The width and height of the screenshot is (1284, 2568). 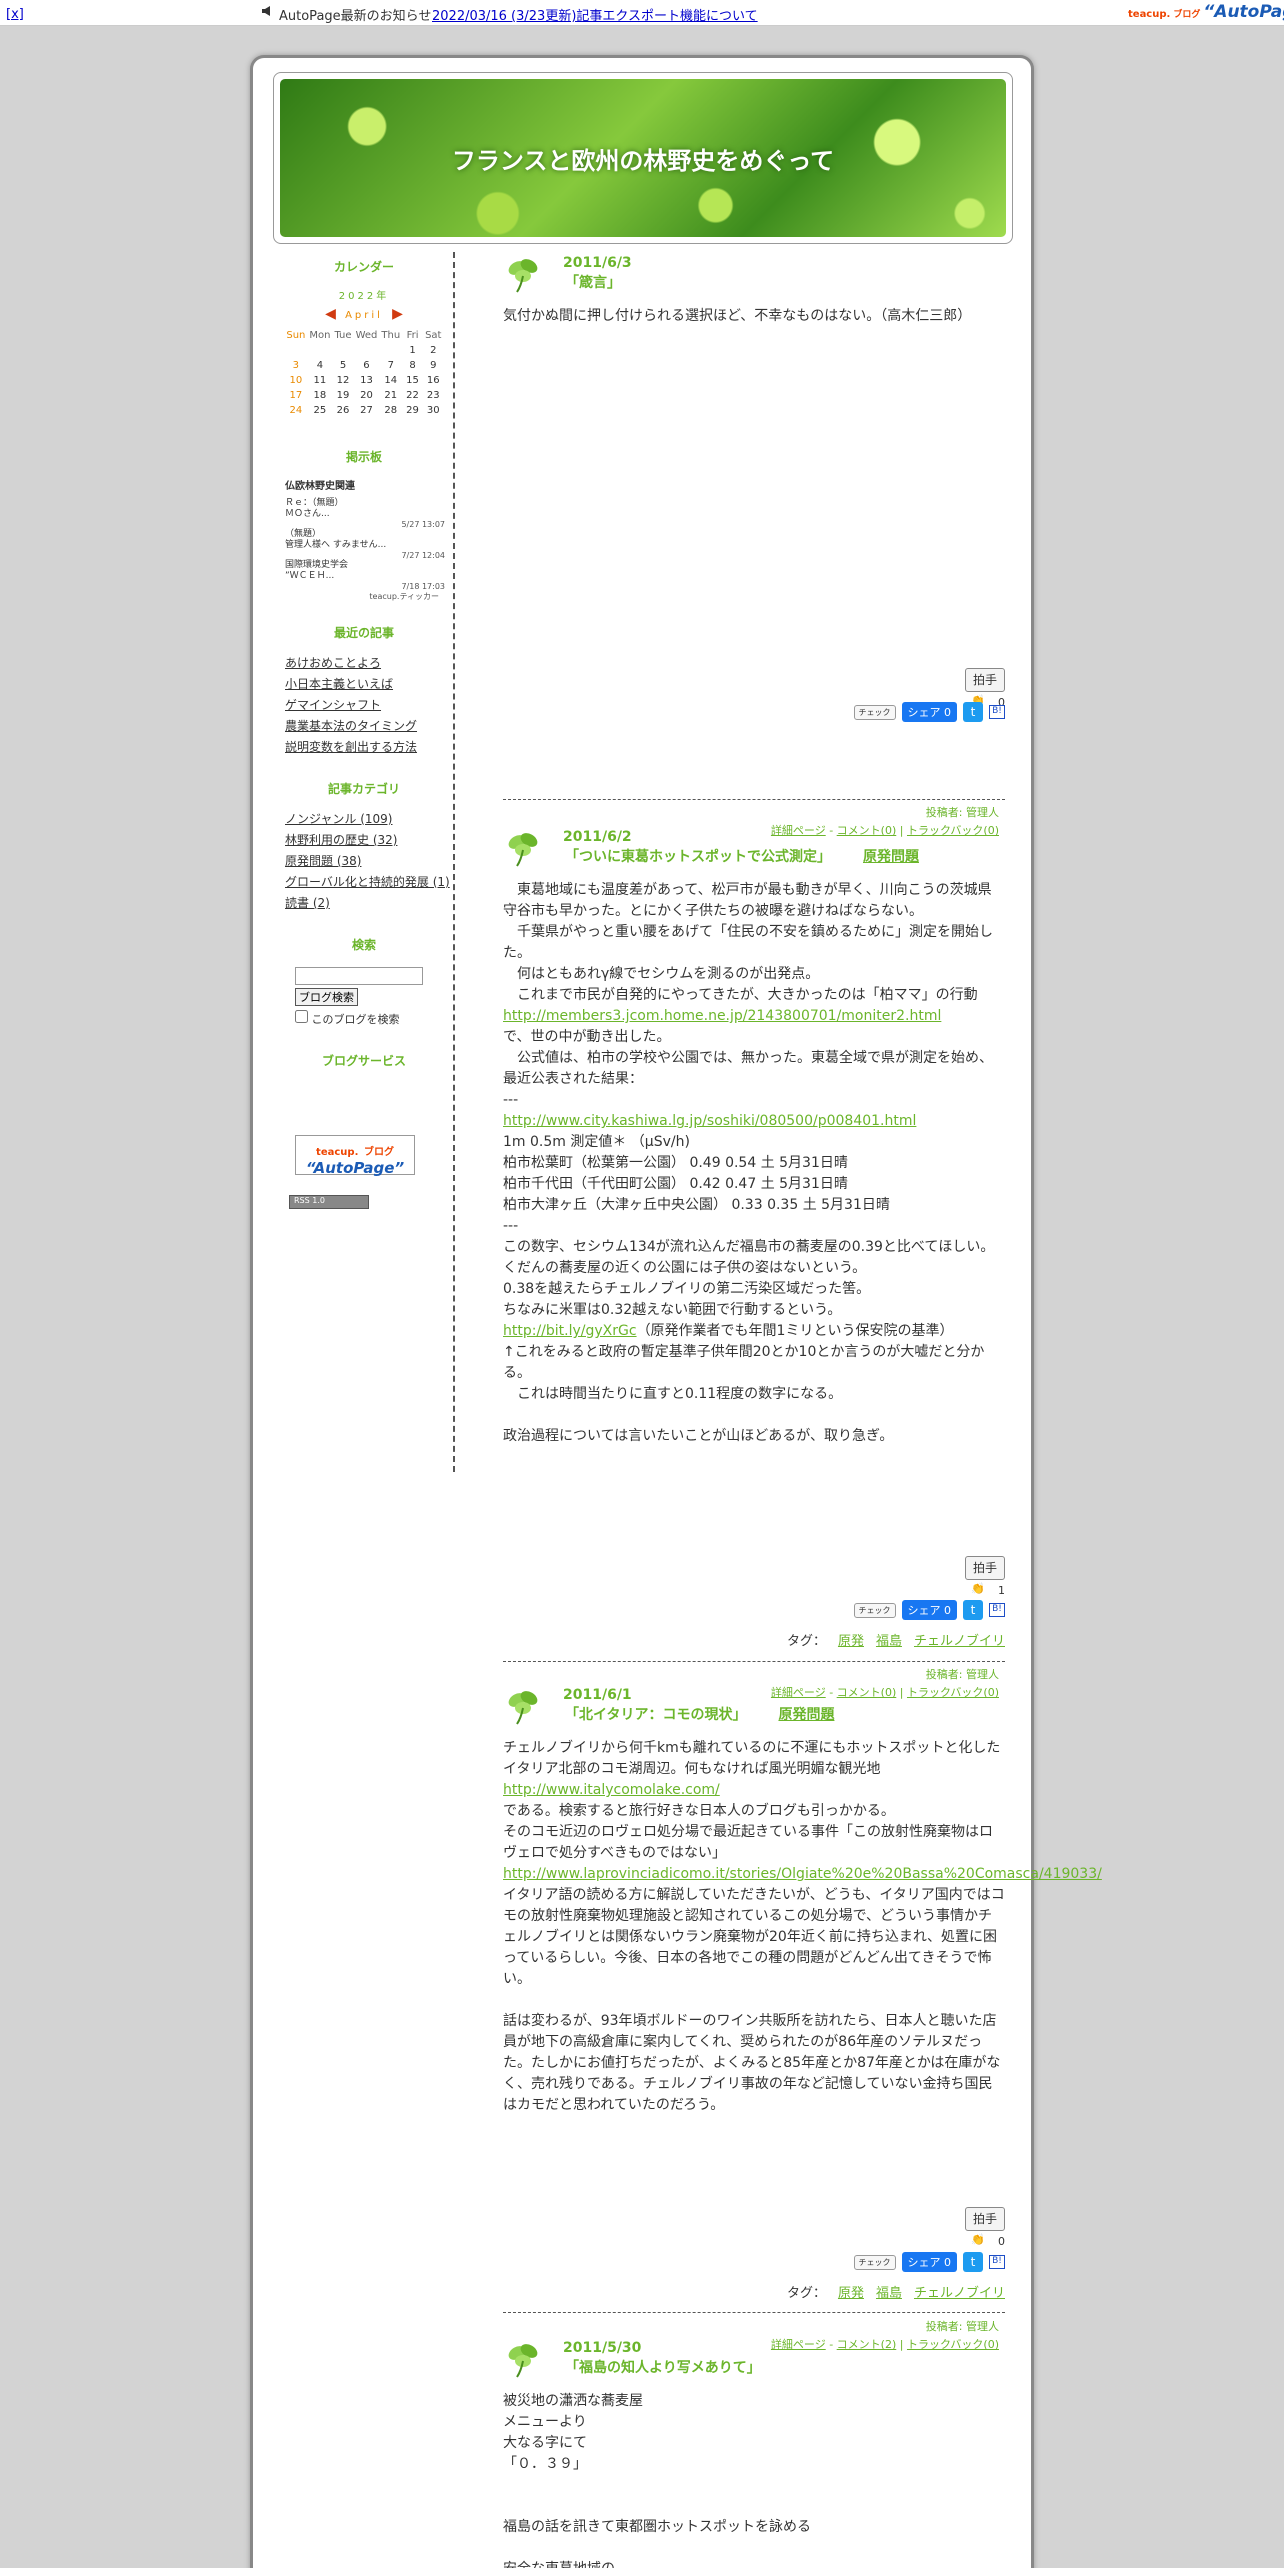 I want to click on calendar-weekday: Mon, so click(x=320, y=335).